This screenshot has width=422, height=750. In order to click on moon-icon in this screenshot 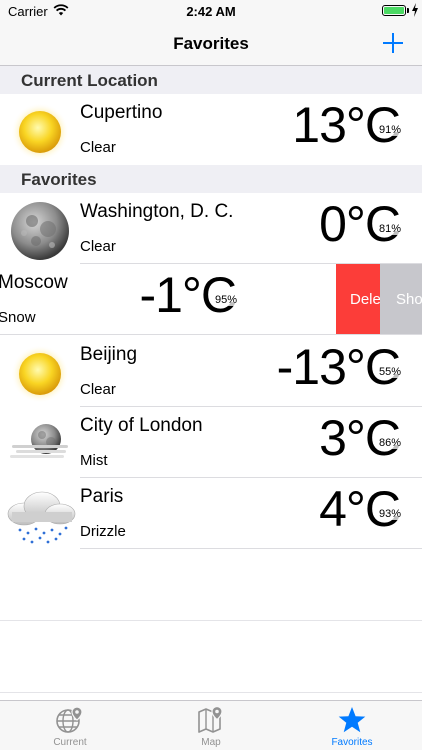, I will do `click(40, 231)`.